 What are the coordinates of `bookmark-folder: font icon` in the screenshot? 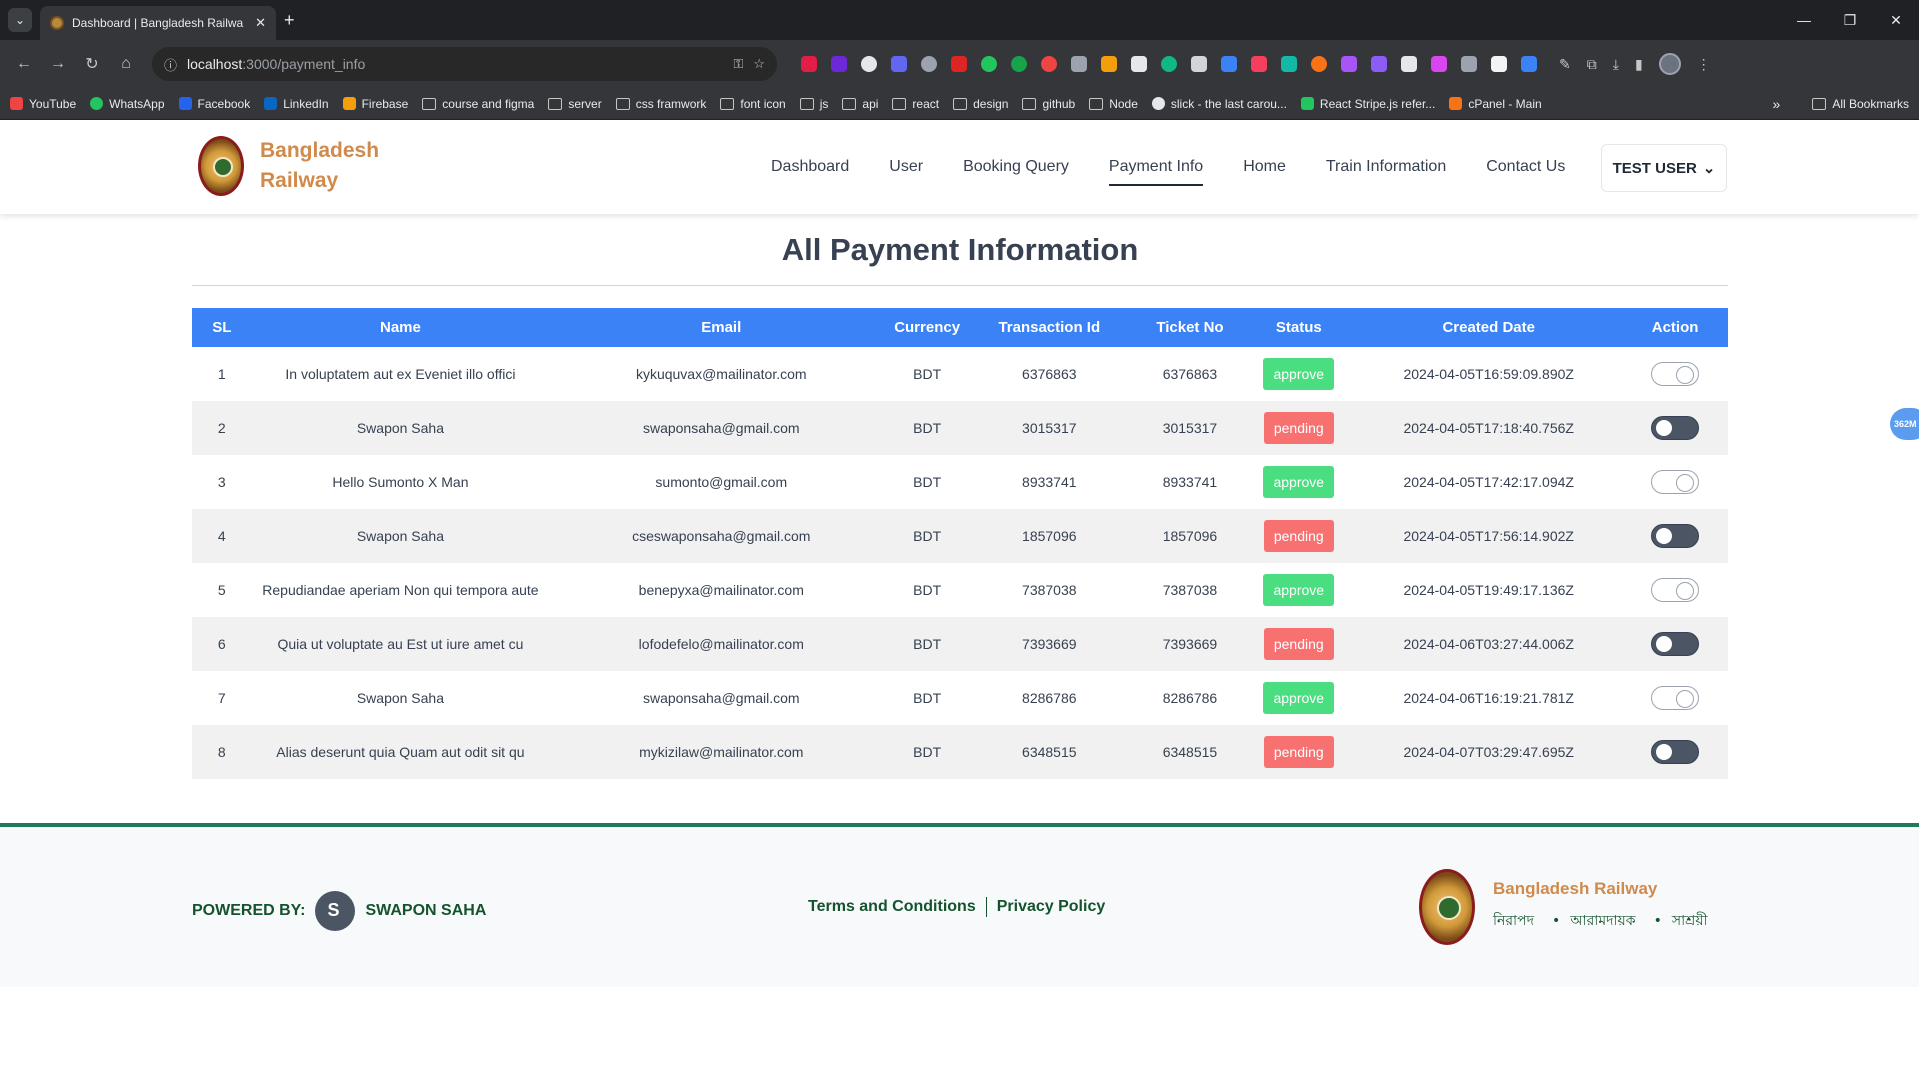 It's located at (753, 104).